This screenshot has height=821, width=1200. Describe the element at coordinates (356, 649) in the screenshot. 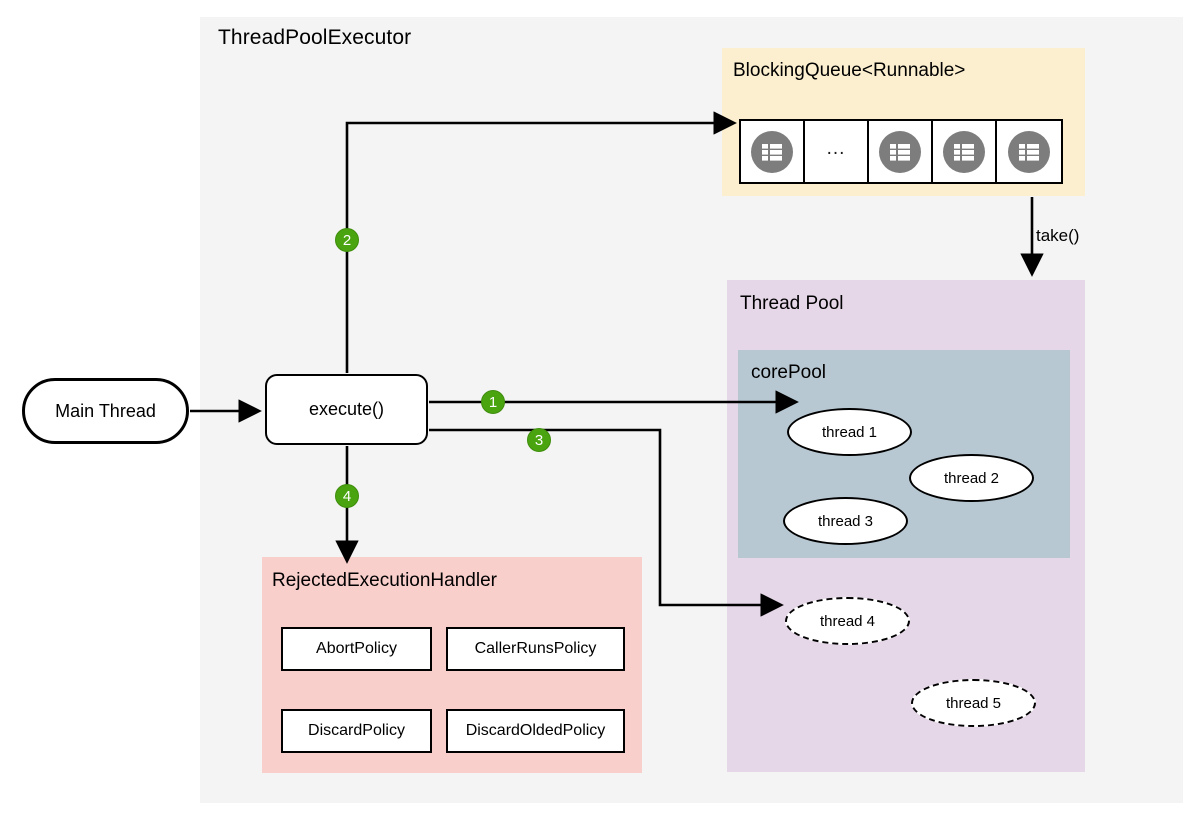

I see `policy-abort: AbortPolicy` at that location.